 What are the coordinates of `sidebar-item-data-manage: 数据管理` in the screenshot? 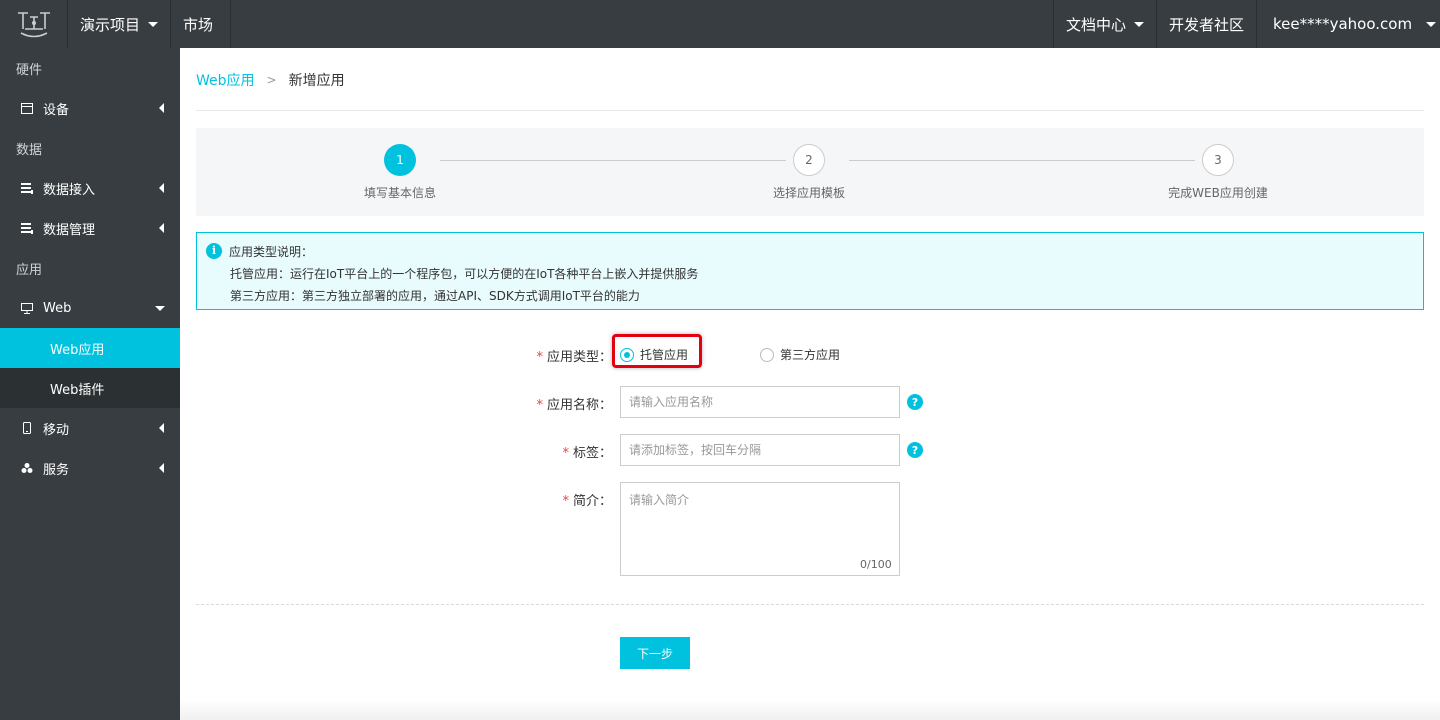 It's located at (90, 228).